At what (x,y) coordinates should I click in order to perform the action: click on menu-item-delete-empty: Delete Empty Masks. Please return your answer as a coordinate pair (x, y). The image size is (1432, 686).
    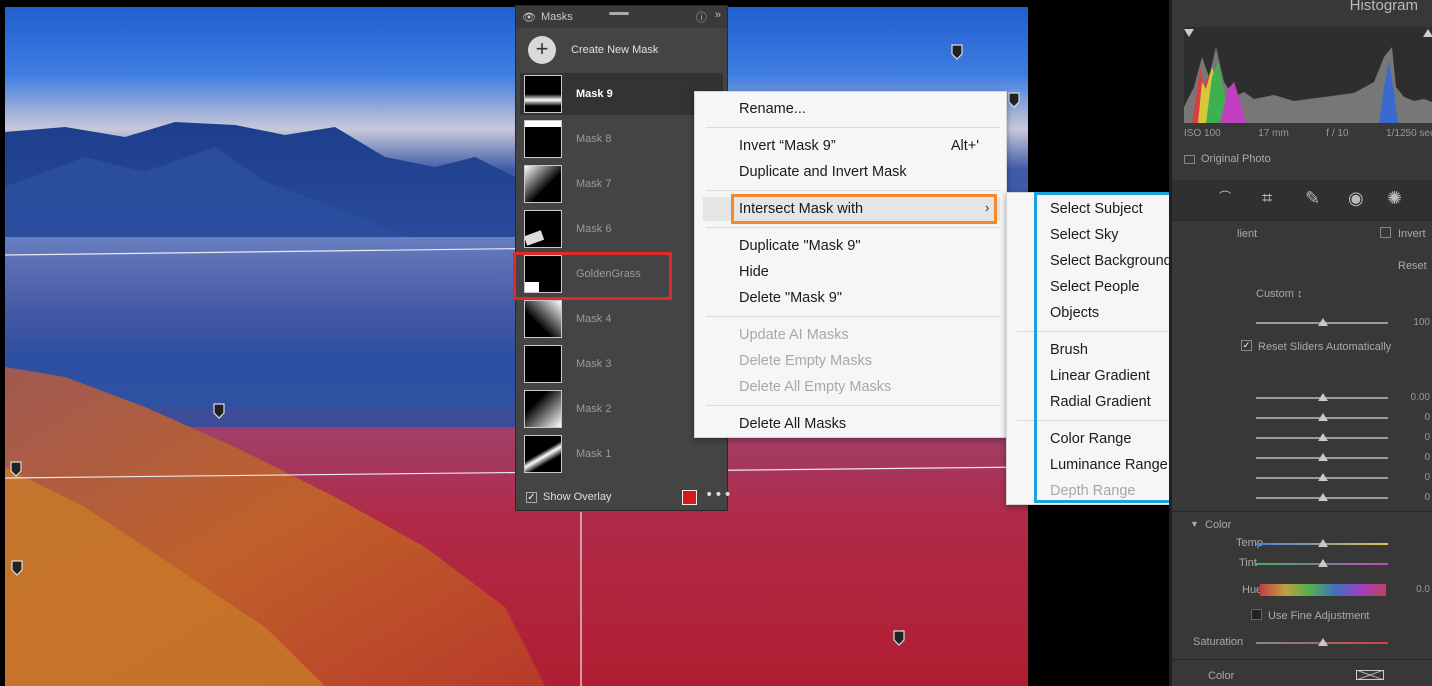
    Looking at the image, I should click on (805, 361).